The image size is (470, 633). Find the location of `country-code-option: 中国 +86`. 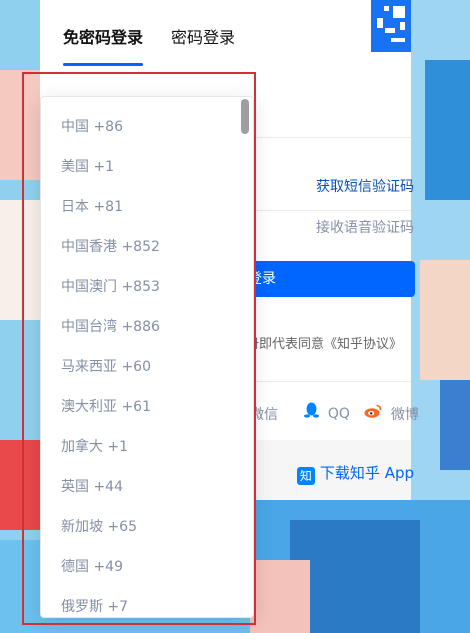

country-code-option: 中国 +86 is located at coordinates (140, 127).